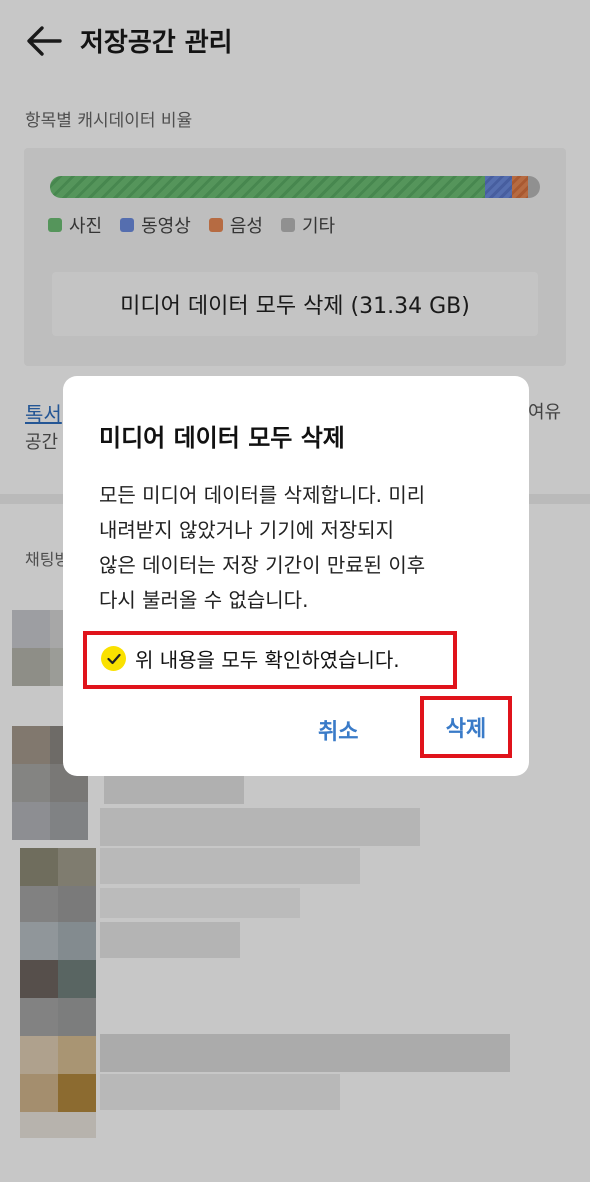  I want to click on checkmark-icon, so click(113, 658).